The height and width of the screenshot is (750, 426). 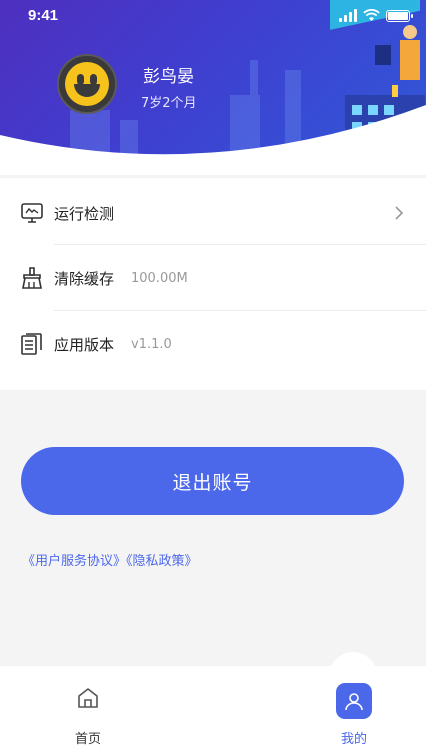 What do you see at coordinates (84, 213) in the screenshot?
I see `menu-item-label: 运行检测` at bounding box center [84, 213].